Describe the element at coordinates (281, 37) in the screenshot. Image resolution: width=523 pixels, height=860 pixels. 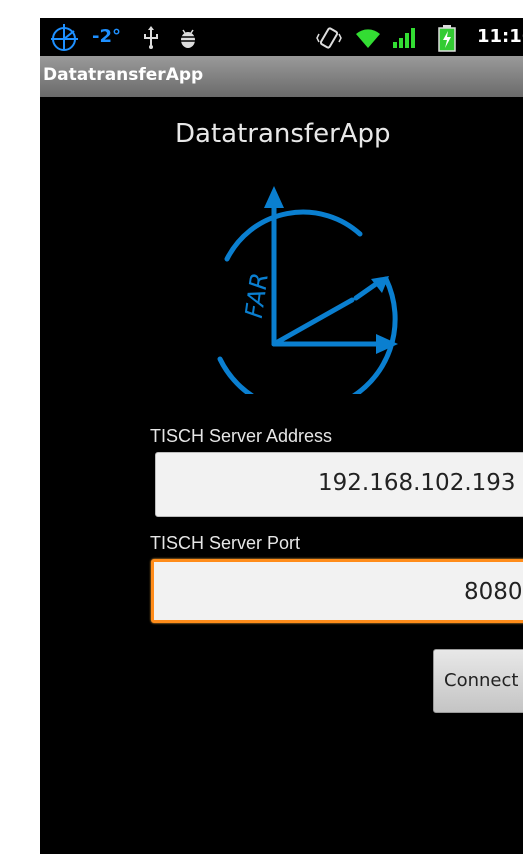
I see `status-bar: -2° 11:1` at that location.